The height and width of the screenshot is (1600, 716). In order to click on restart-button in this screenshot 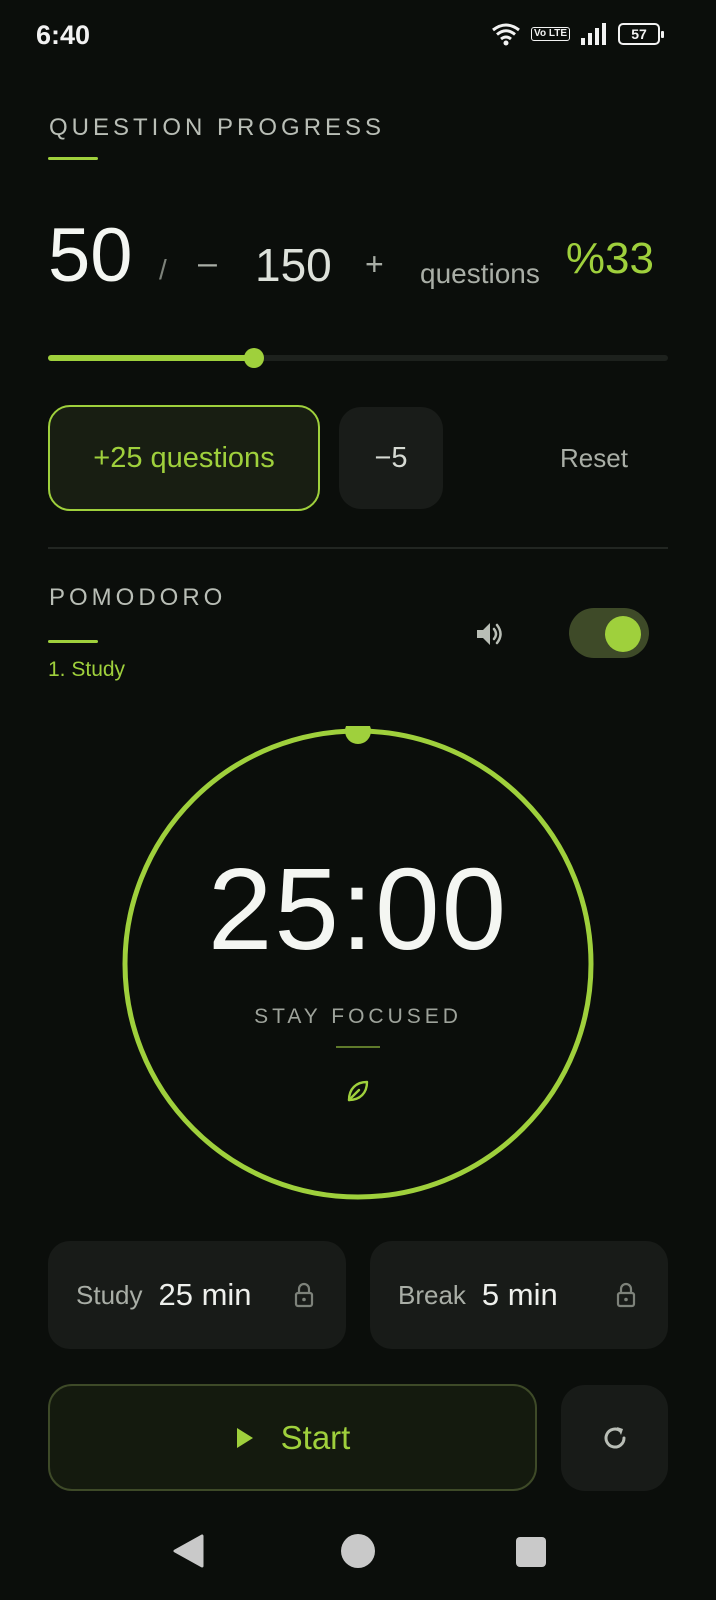, I will do `click(614, 1438)`.